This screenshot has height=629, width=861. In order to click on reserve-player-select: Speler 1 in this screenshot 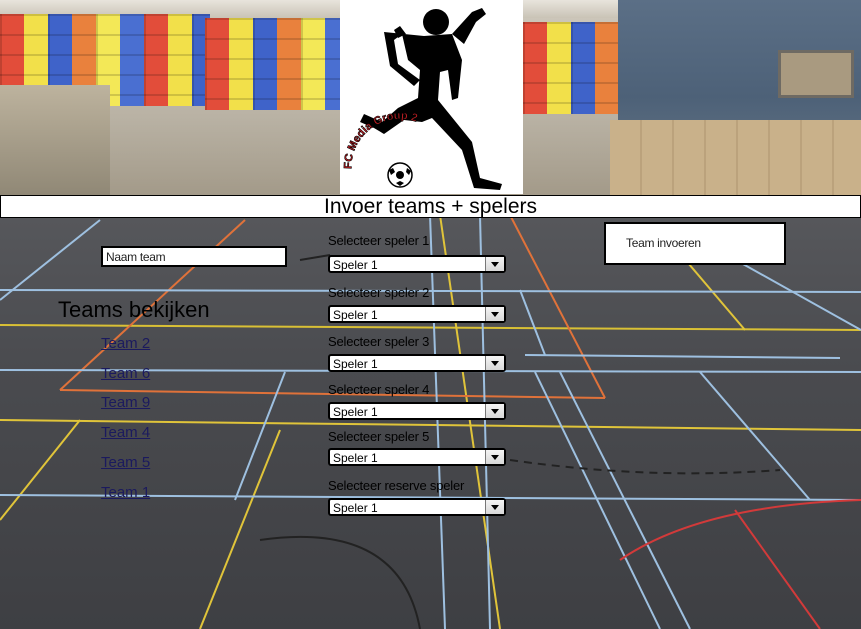, I will do `click(417, 507)`.